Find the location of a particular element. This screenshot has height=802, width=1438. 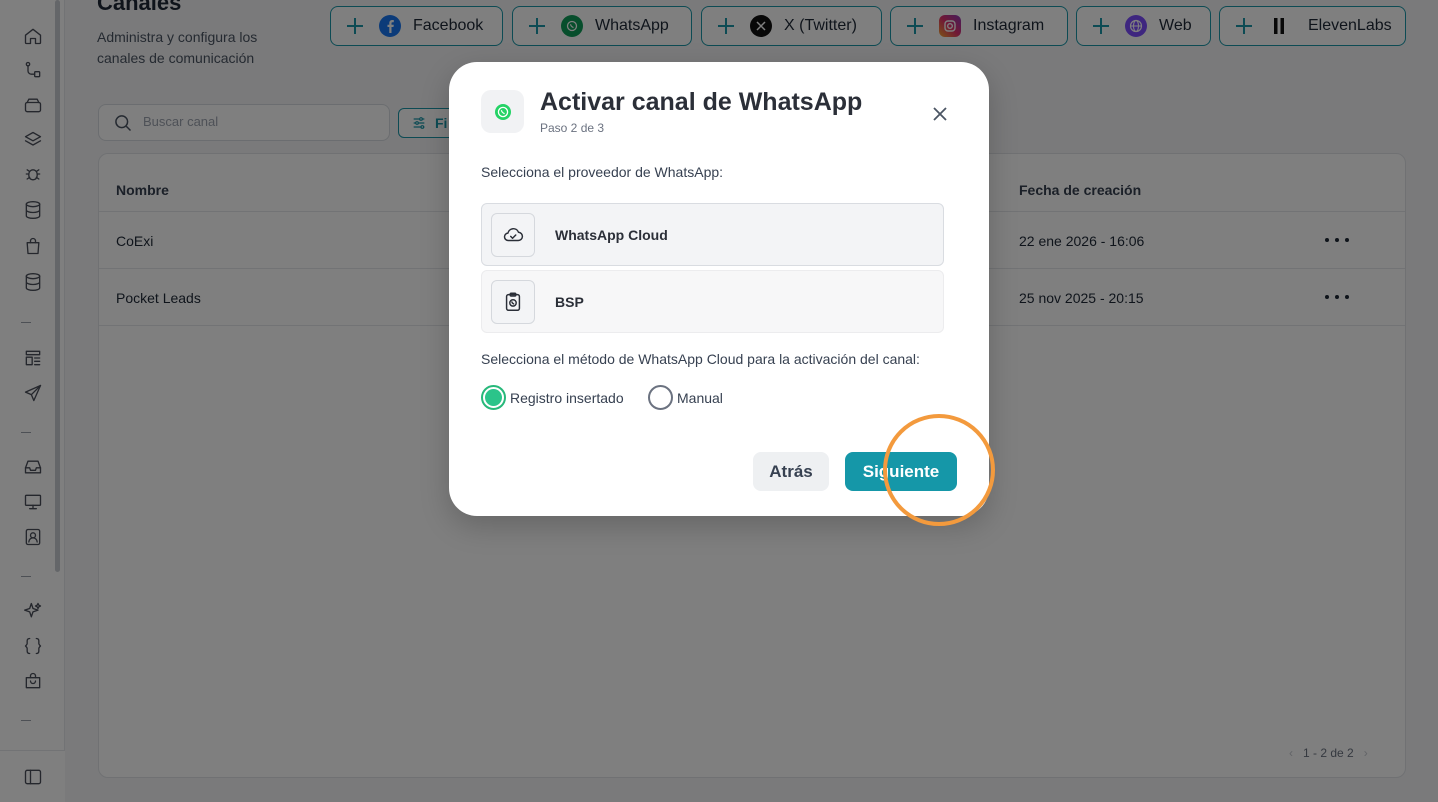

dialog-title: Activar canal de WhatsApp is located at coordinates (701, 102).